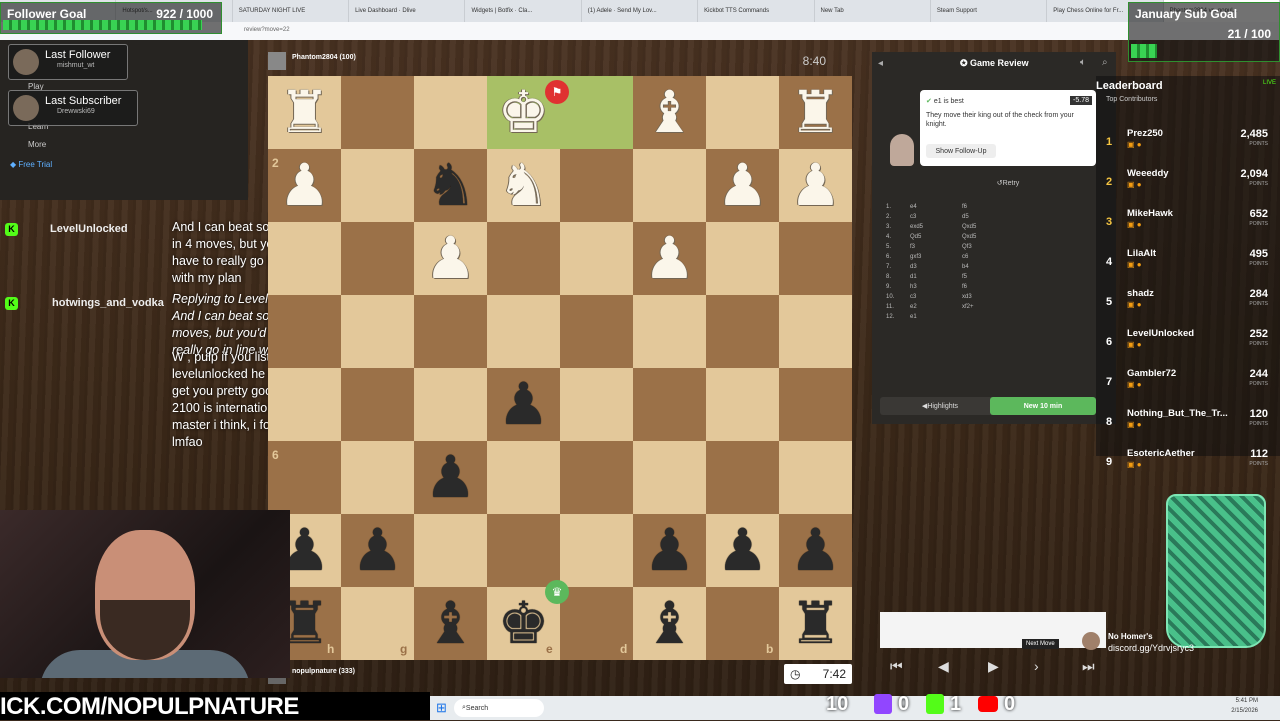 Image resolution: width=1280 pixels, height=721 pixels. I want to click on browser-tab: New Tab, so click(873, 11).